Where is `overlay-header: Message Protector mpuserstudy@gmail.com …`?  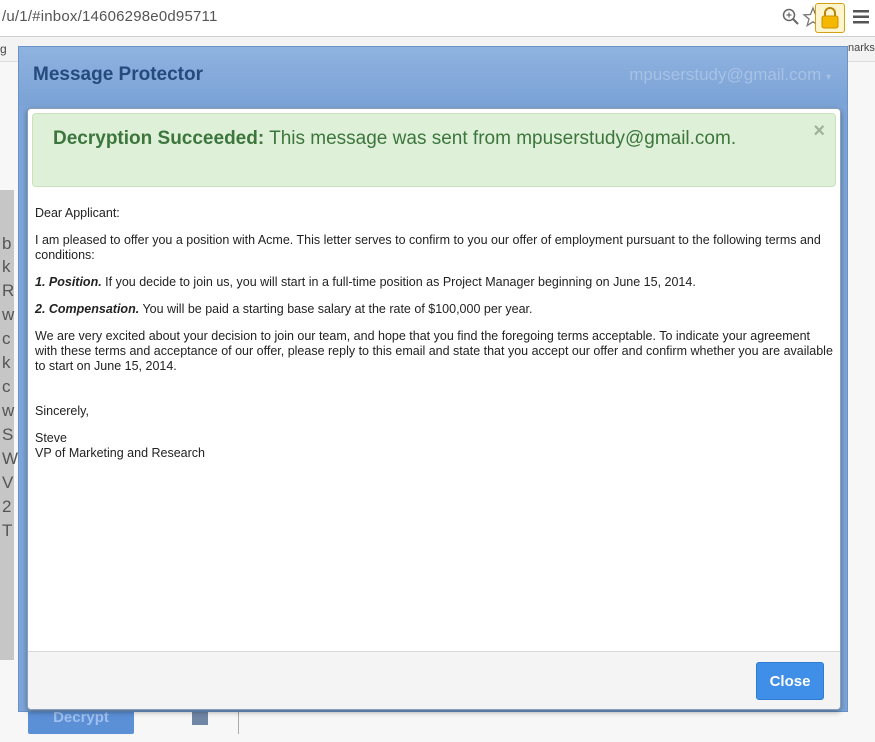 overlay-header: Message Protector mpuserstudy@gmail.com … is located at coordinates (433, 76).